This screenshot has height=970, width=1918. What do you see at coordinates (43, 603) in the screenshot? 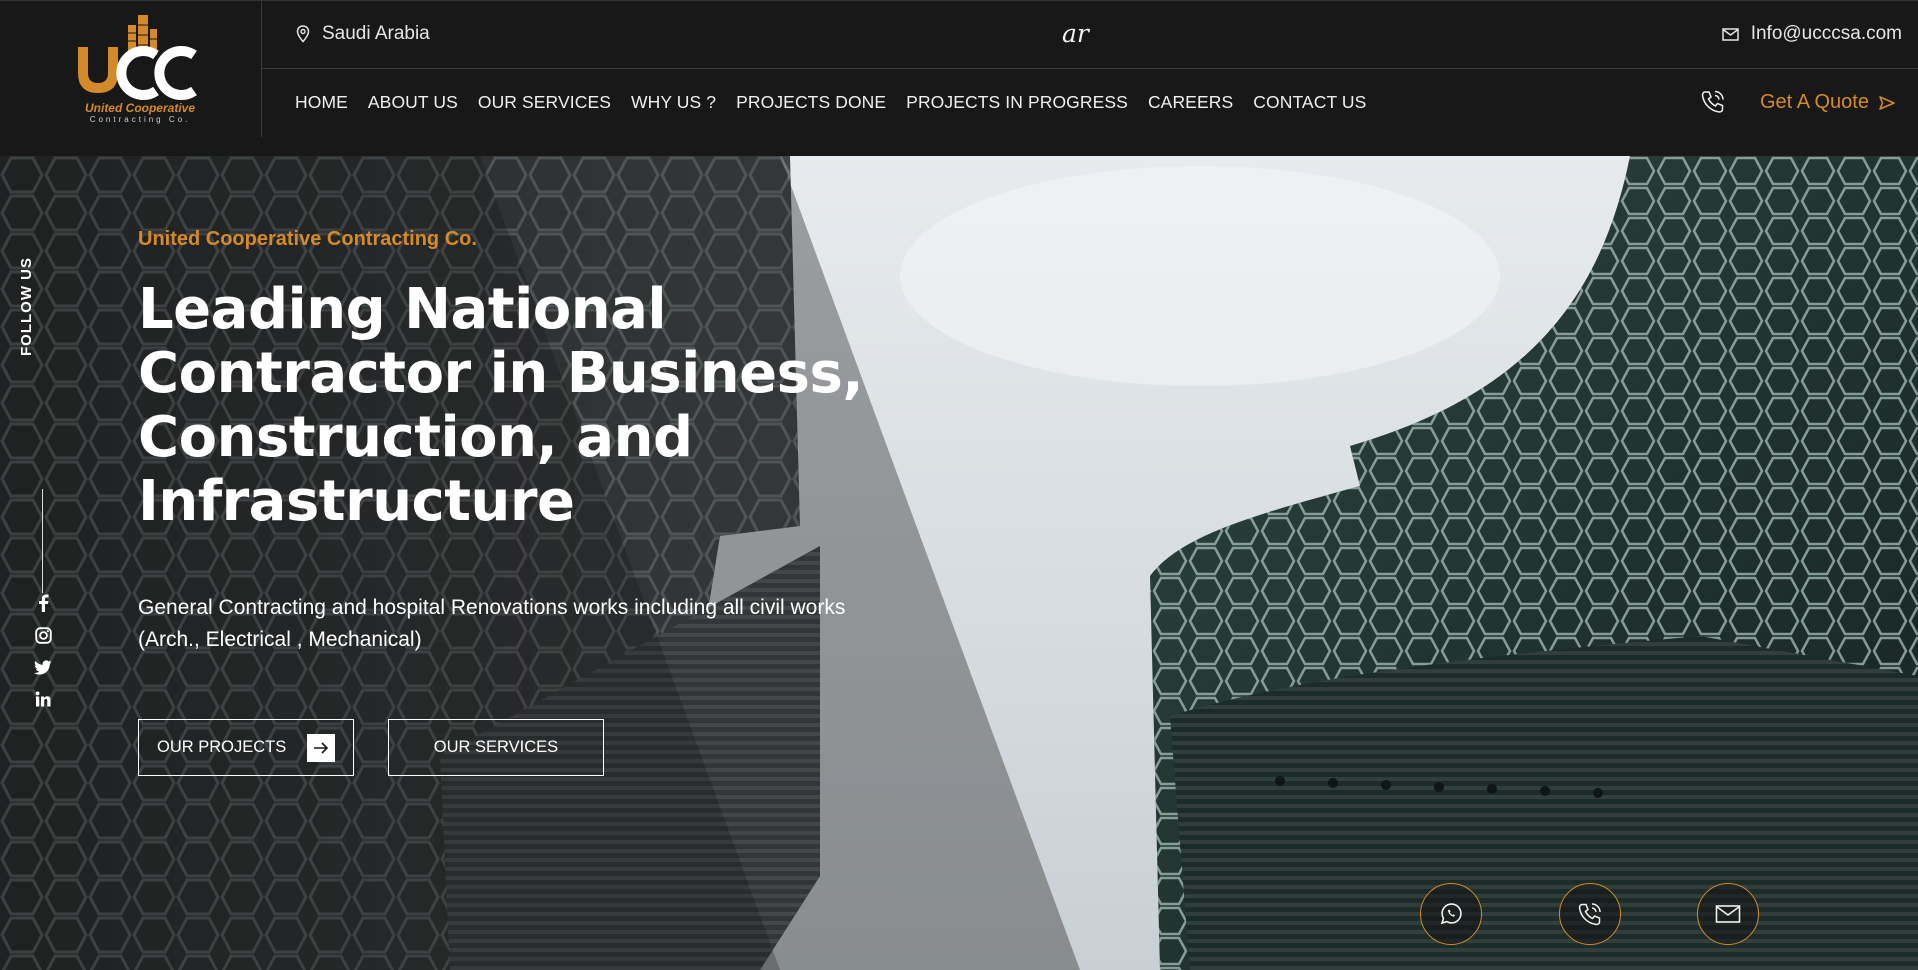
I see `facebook-icon` at bounding box center [43, 603].